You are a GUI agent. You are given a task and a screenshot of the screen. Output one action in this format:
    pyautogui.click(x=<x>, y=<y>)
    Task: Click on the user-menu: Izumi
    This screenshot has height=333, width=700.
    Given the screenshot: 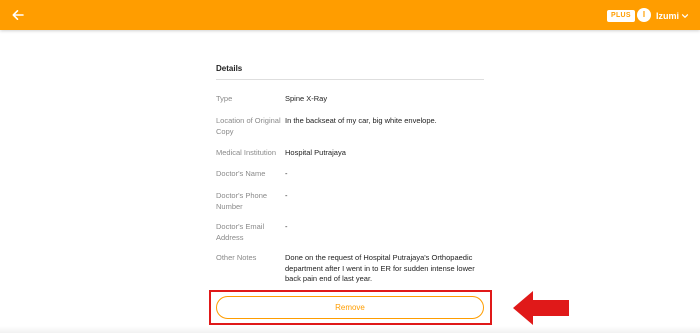 What is the action you would take?
    pyautogui.click(x=672, y=16)
    